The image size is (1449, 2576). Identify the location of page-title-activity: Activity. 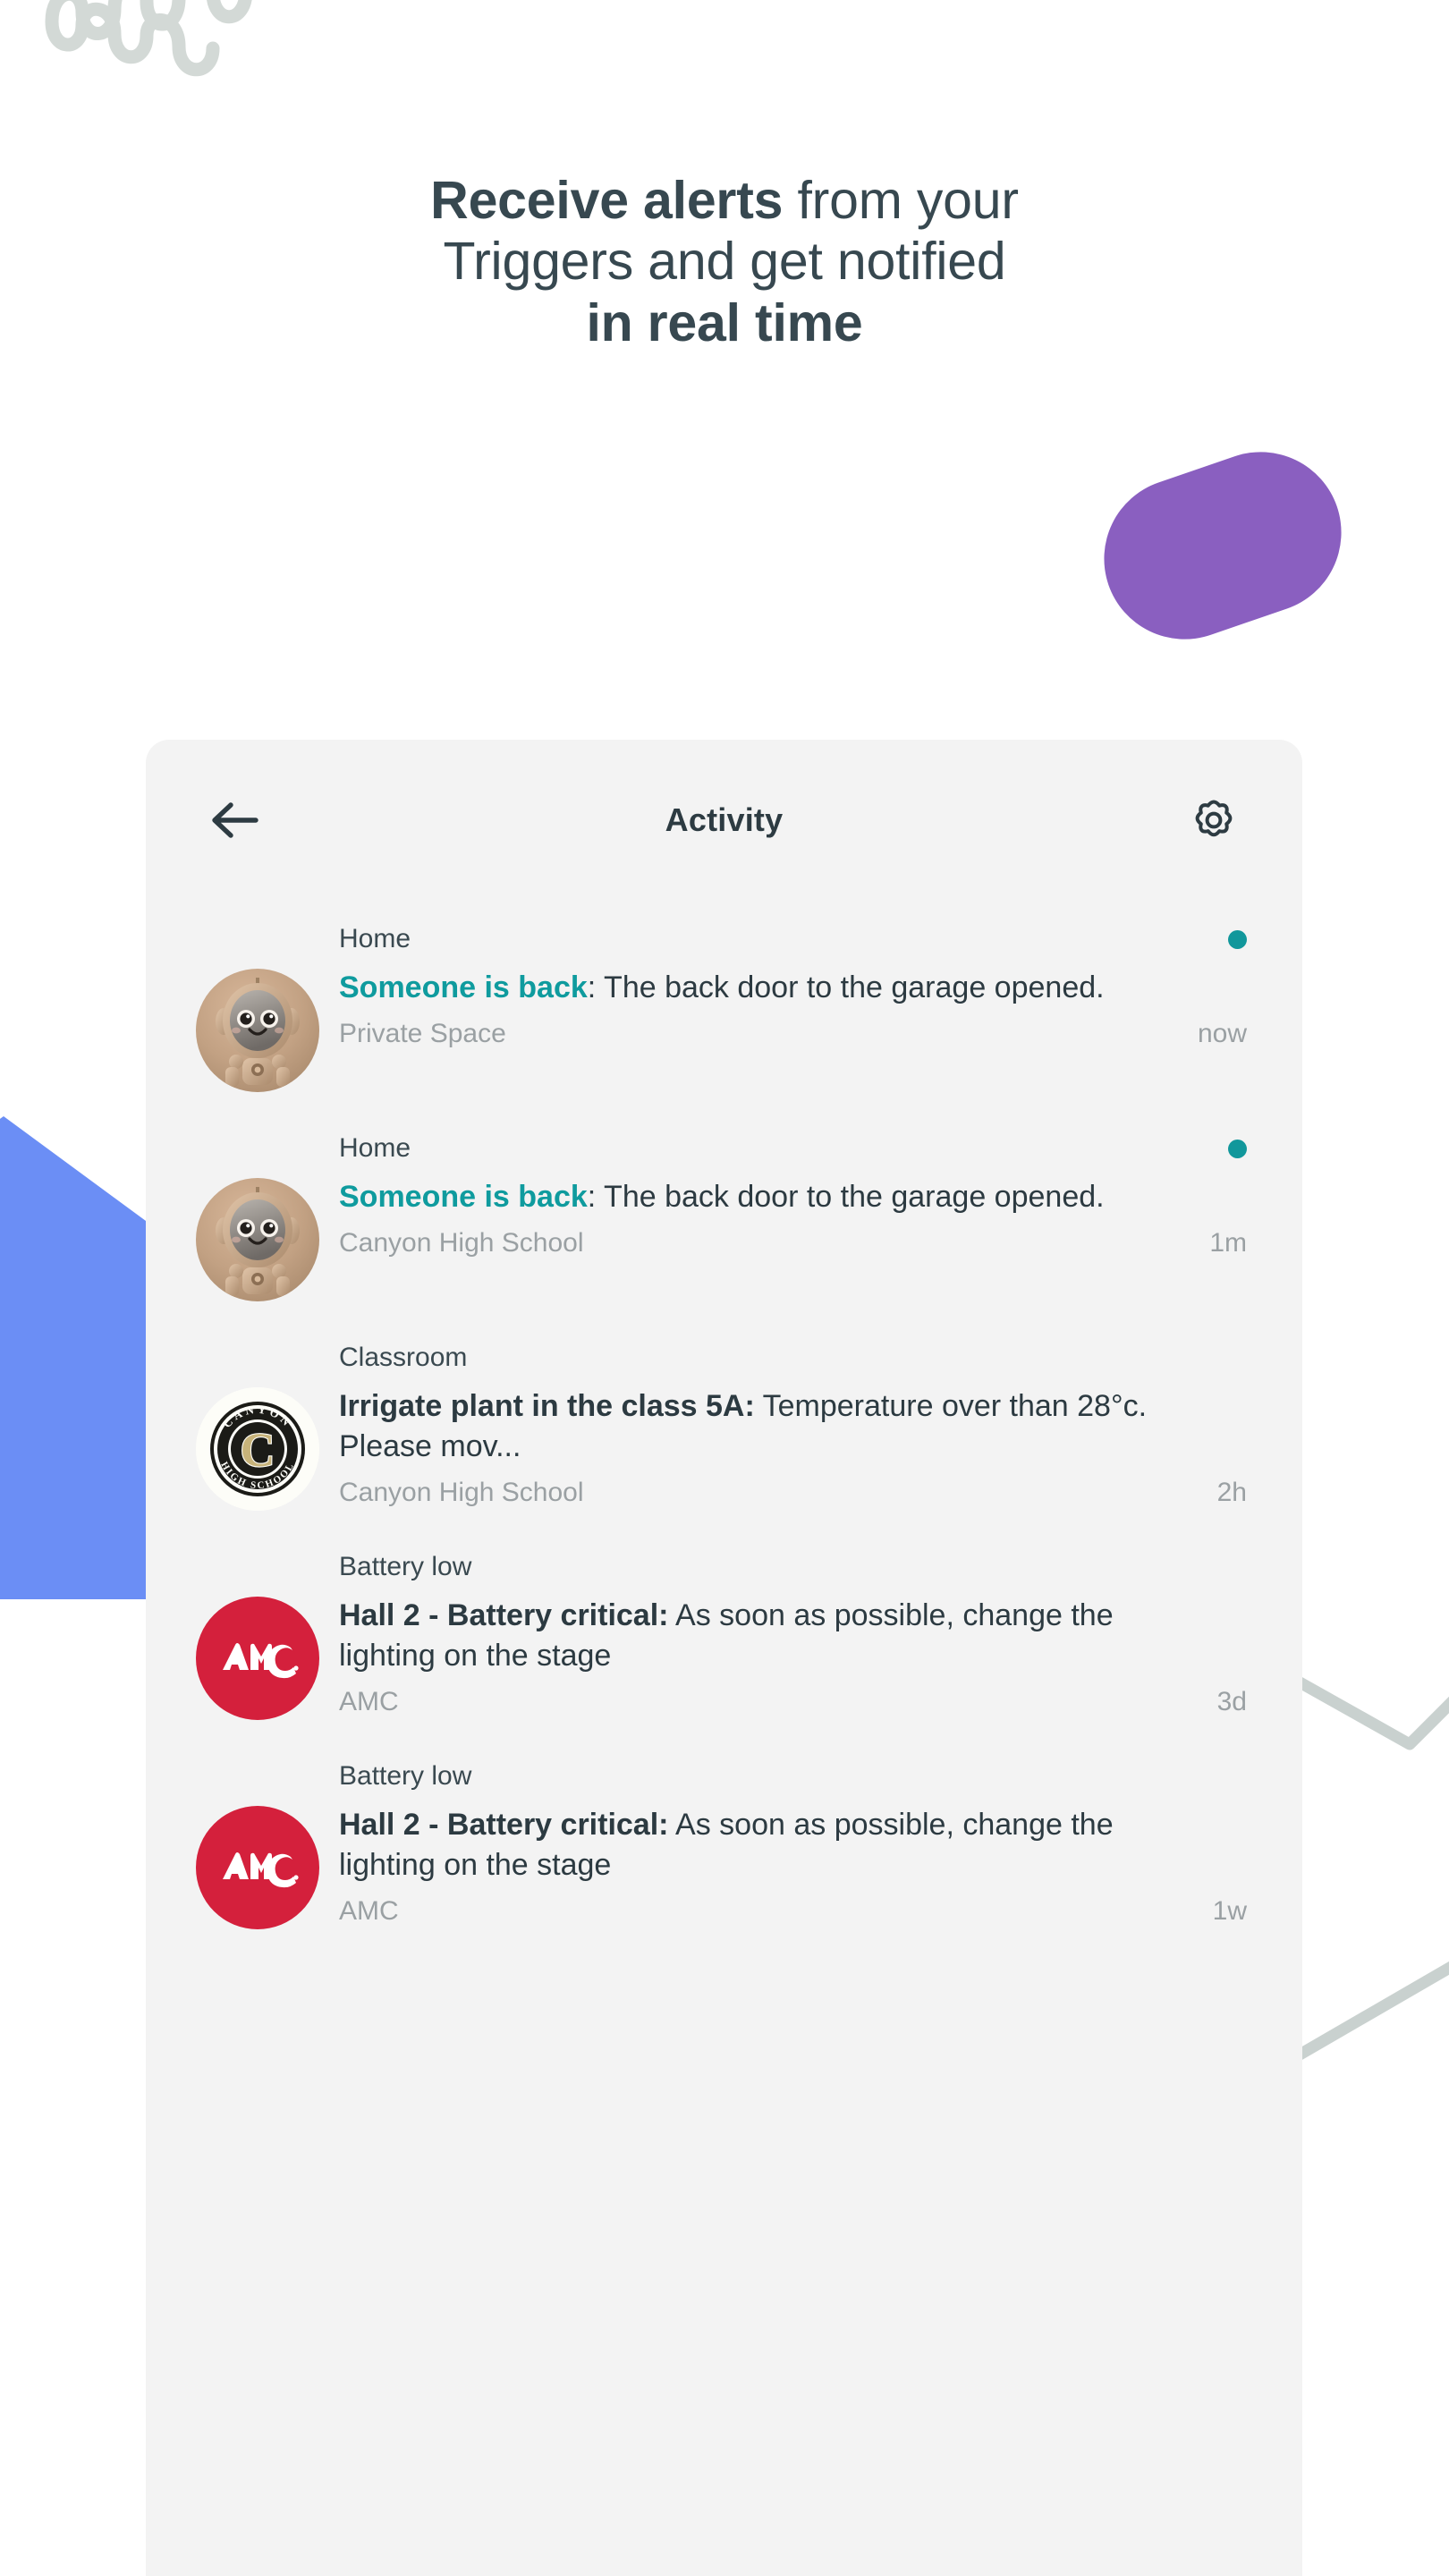
(724, 819).